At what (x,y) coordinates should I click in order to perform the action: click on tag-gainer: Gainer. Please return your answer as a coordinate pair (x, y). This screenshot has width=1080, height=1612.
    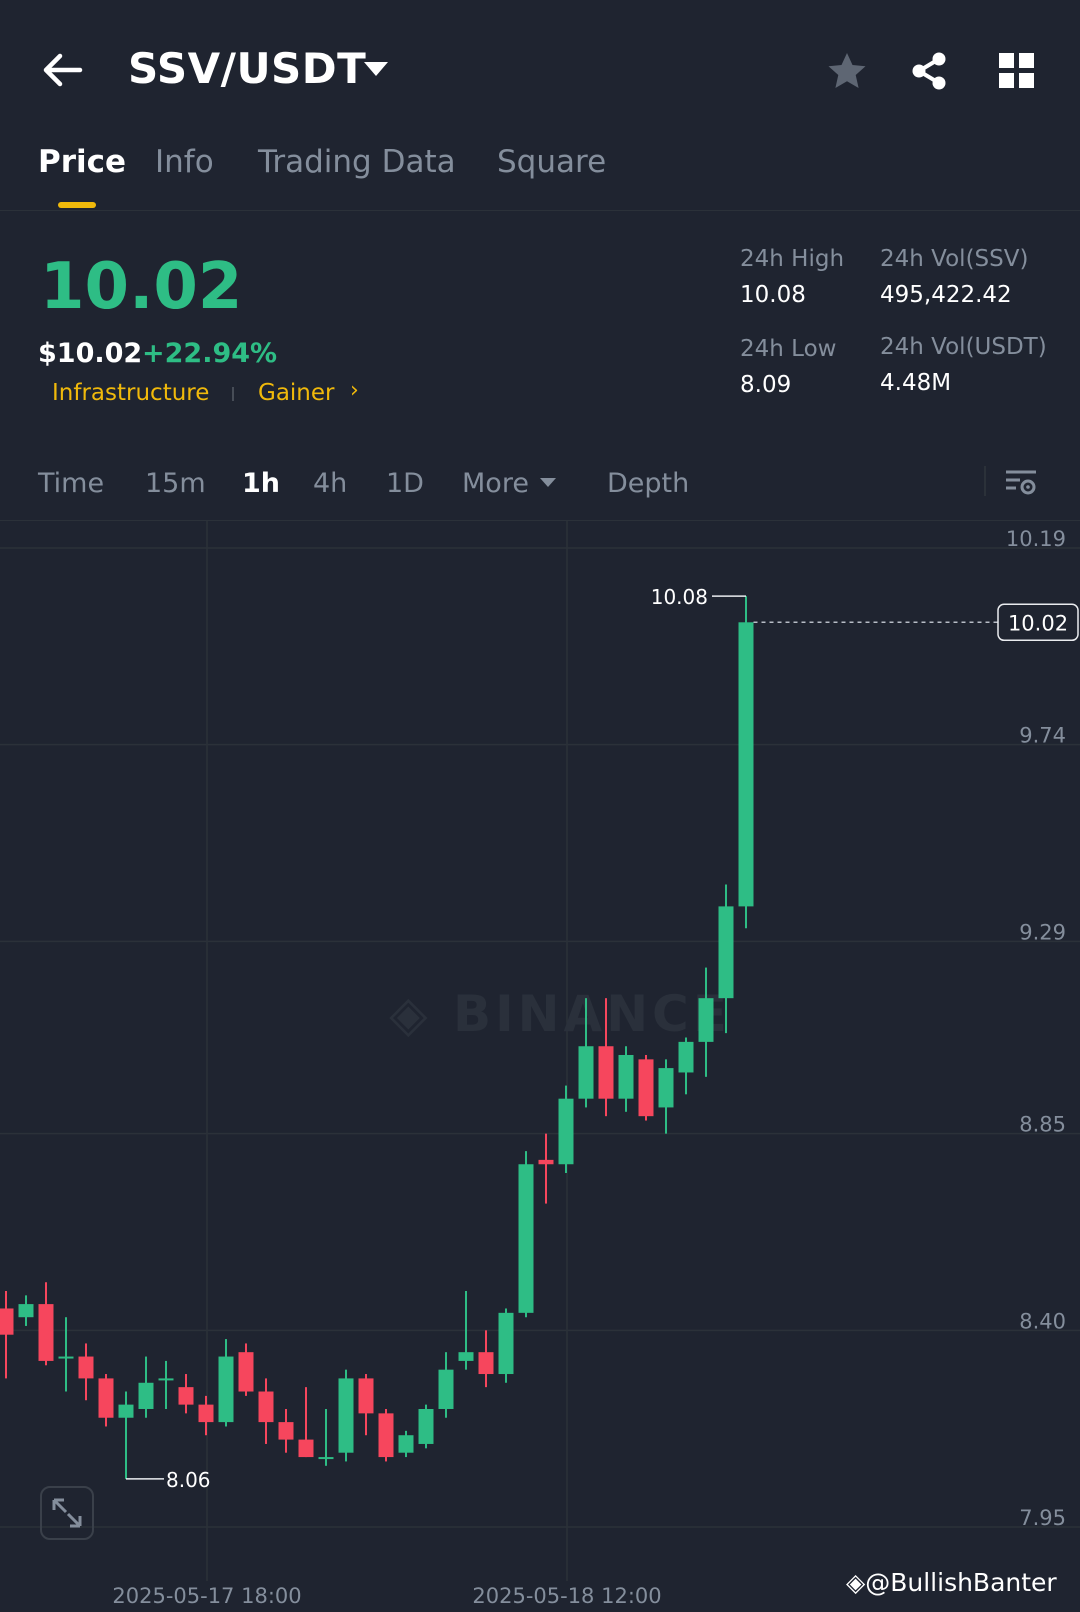
    Looking at the image, I should click on (296, 393).